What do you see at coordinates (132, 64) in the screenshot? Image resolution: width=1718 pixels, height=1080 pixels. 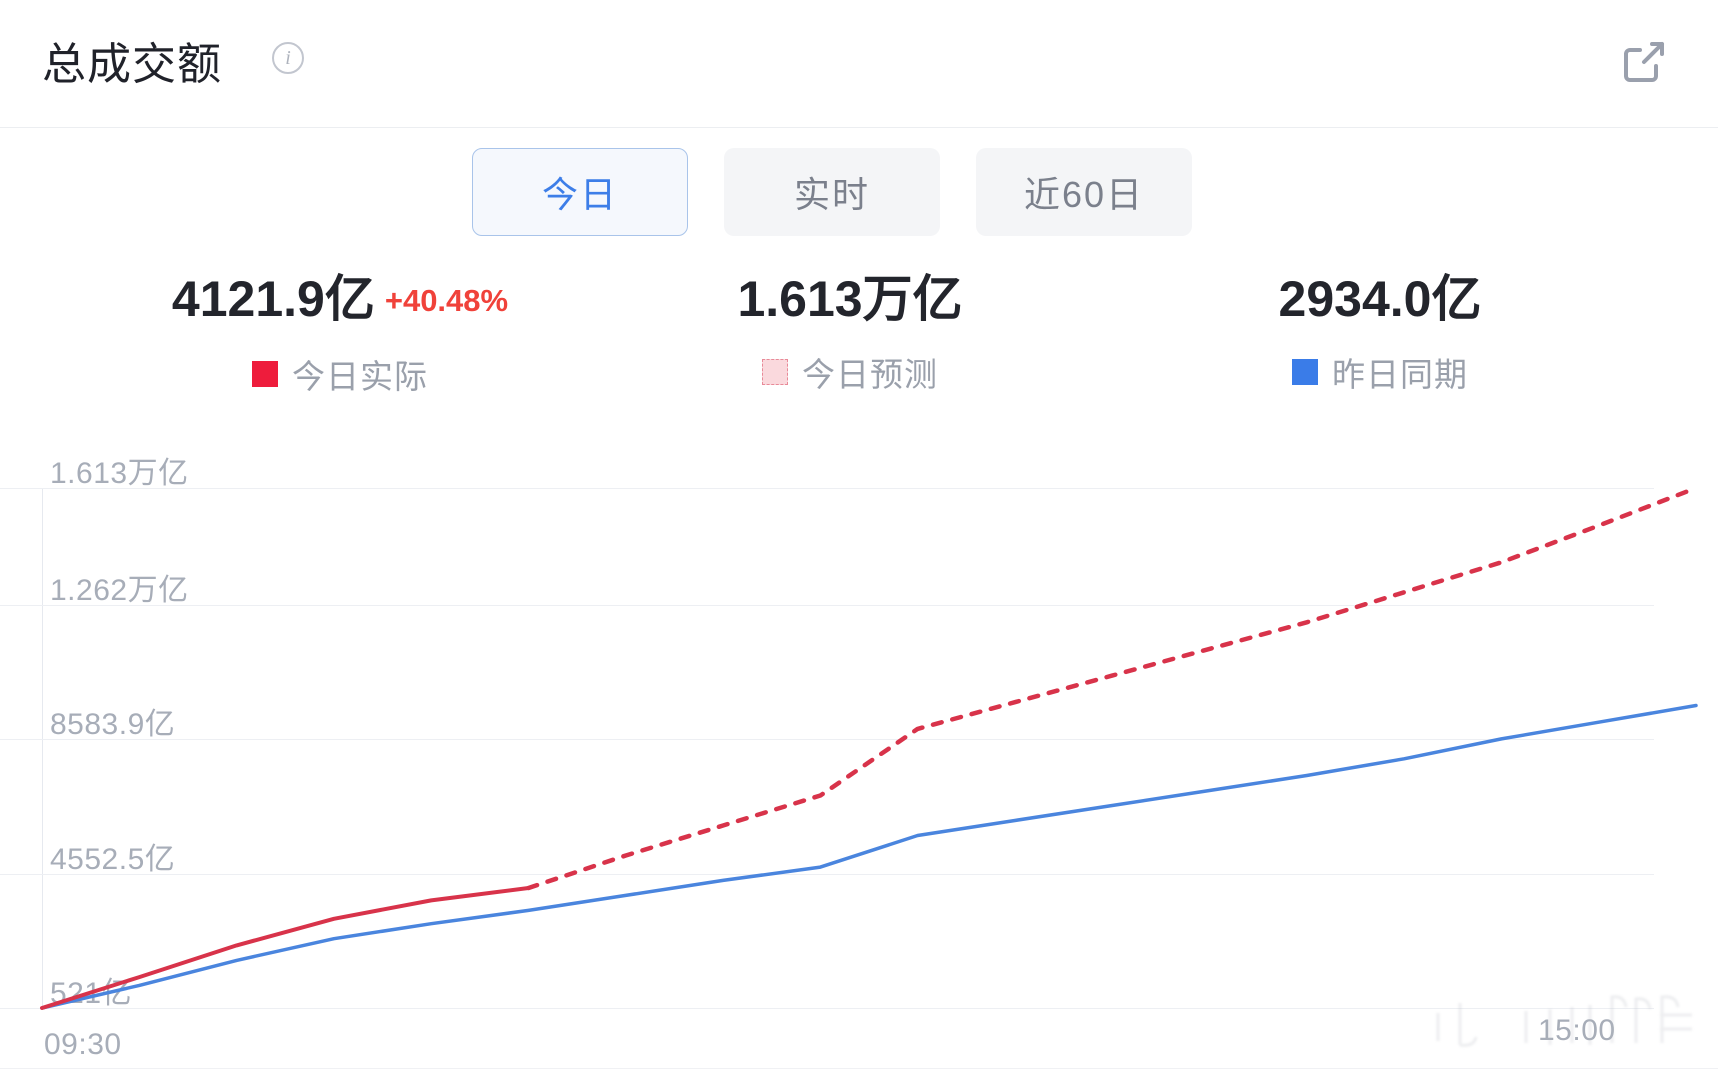 I see `page-title: 总成交额` at bounding box center [132, 64].